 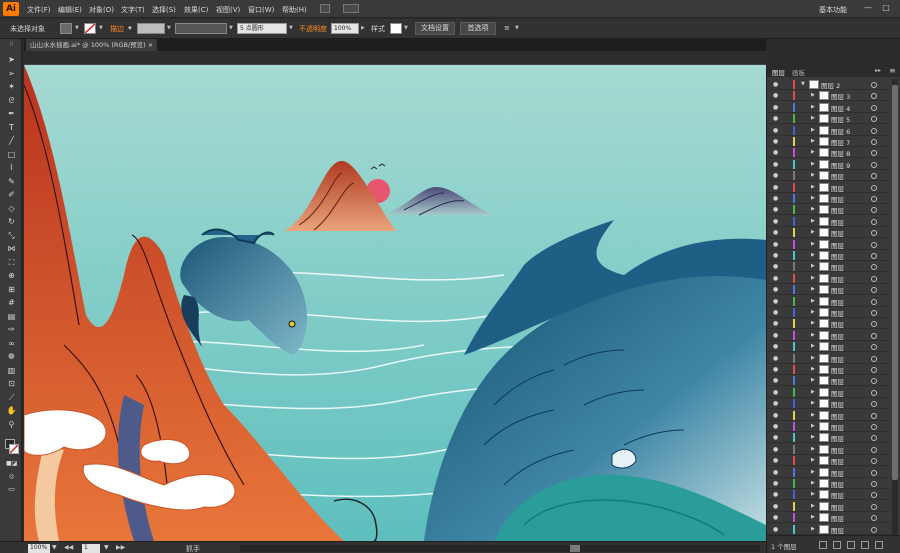 What do you see at coordinates (91, 548) in the screenshot?
I see `artboard-field: 1` at bounding box center [91, 548].